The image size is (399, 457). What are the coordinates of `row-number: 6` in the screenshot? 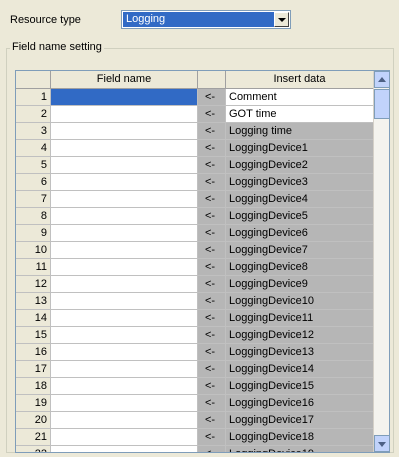 It's located at (33, 182).